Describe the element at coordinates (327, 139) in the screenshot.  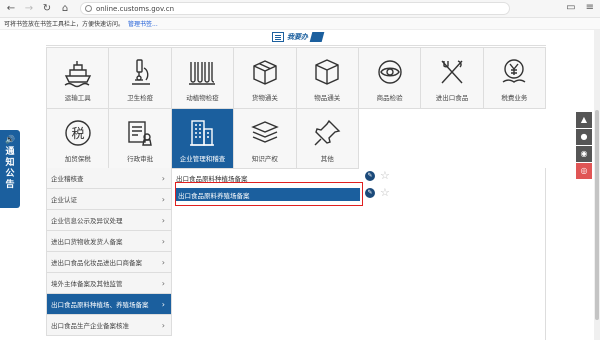
I see `category-other: 其他` at that location.